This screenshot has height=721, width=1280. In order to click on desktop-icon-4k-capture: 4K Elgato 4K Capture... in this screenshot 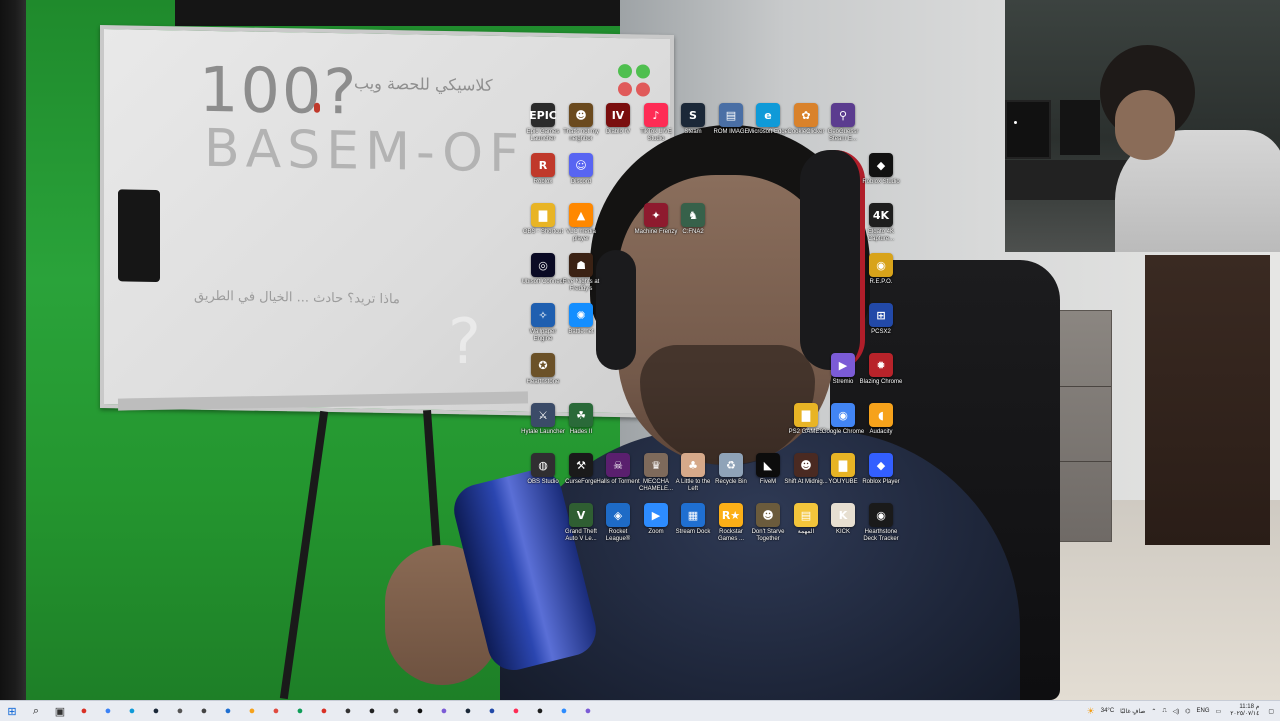, I will do `click(881, 223)`.